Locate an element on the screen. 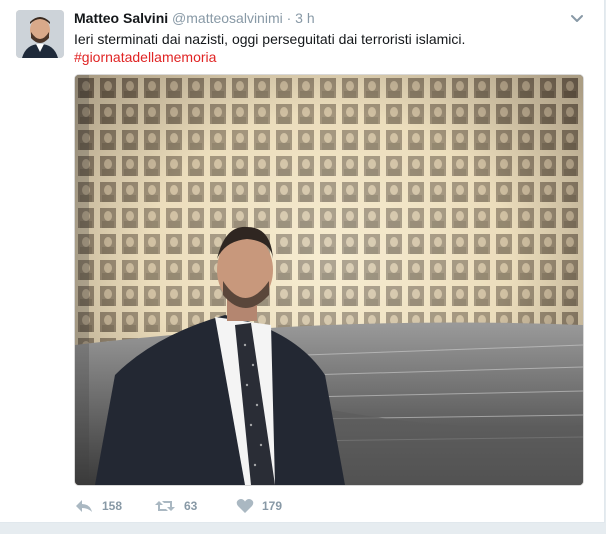 Image resolution: width=606 pixels, height=534 pixels. author-handle: @matteosalvinimi is located at coordinates (227, 18).